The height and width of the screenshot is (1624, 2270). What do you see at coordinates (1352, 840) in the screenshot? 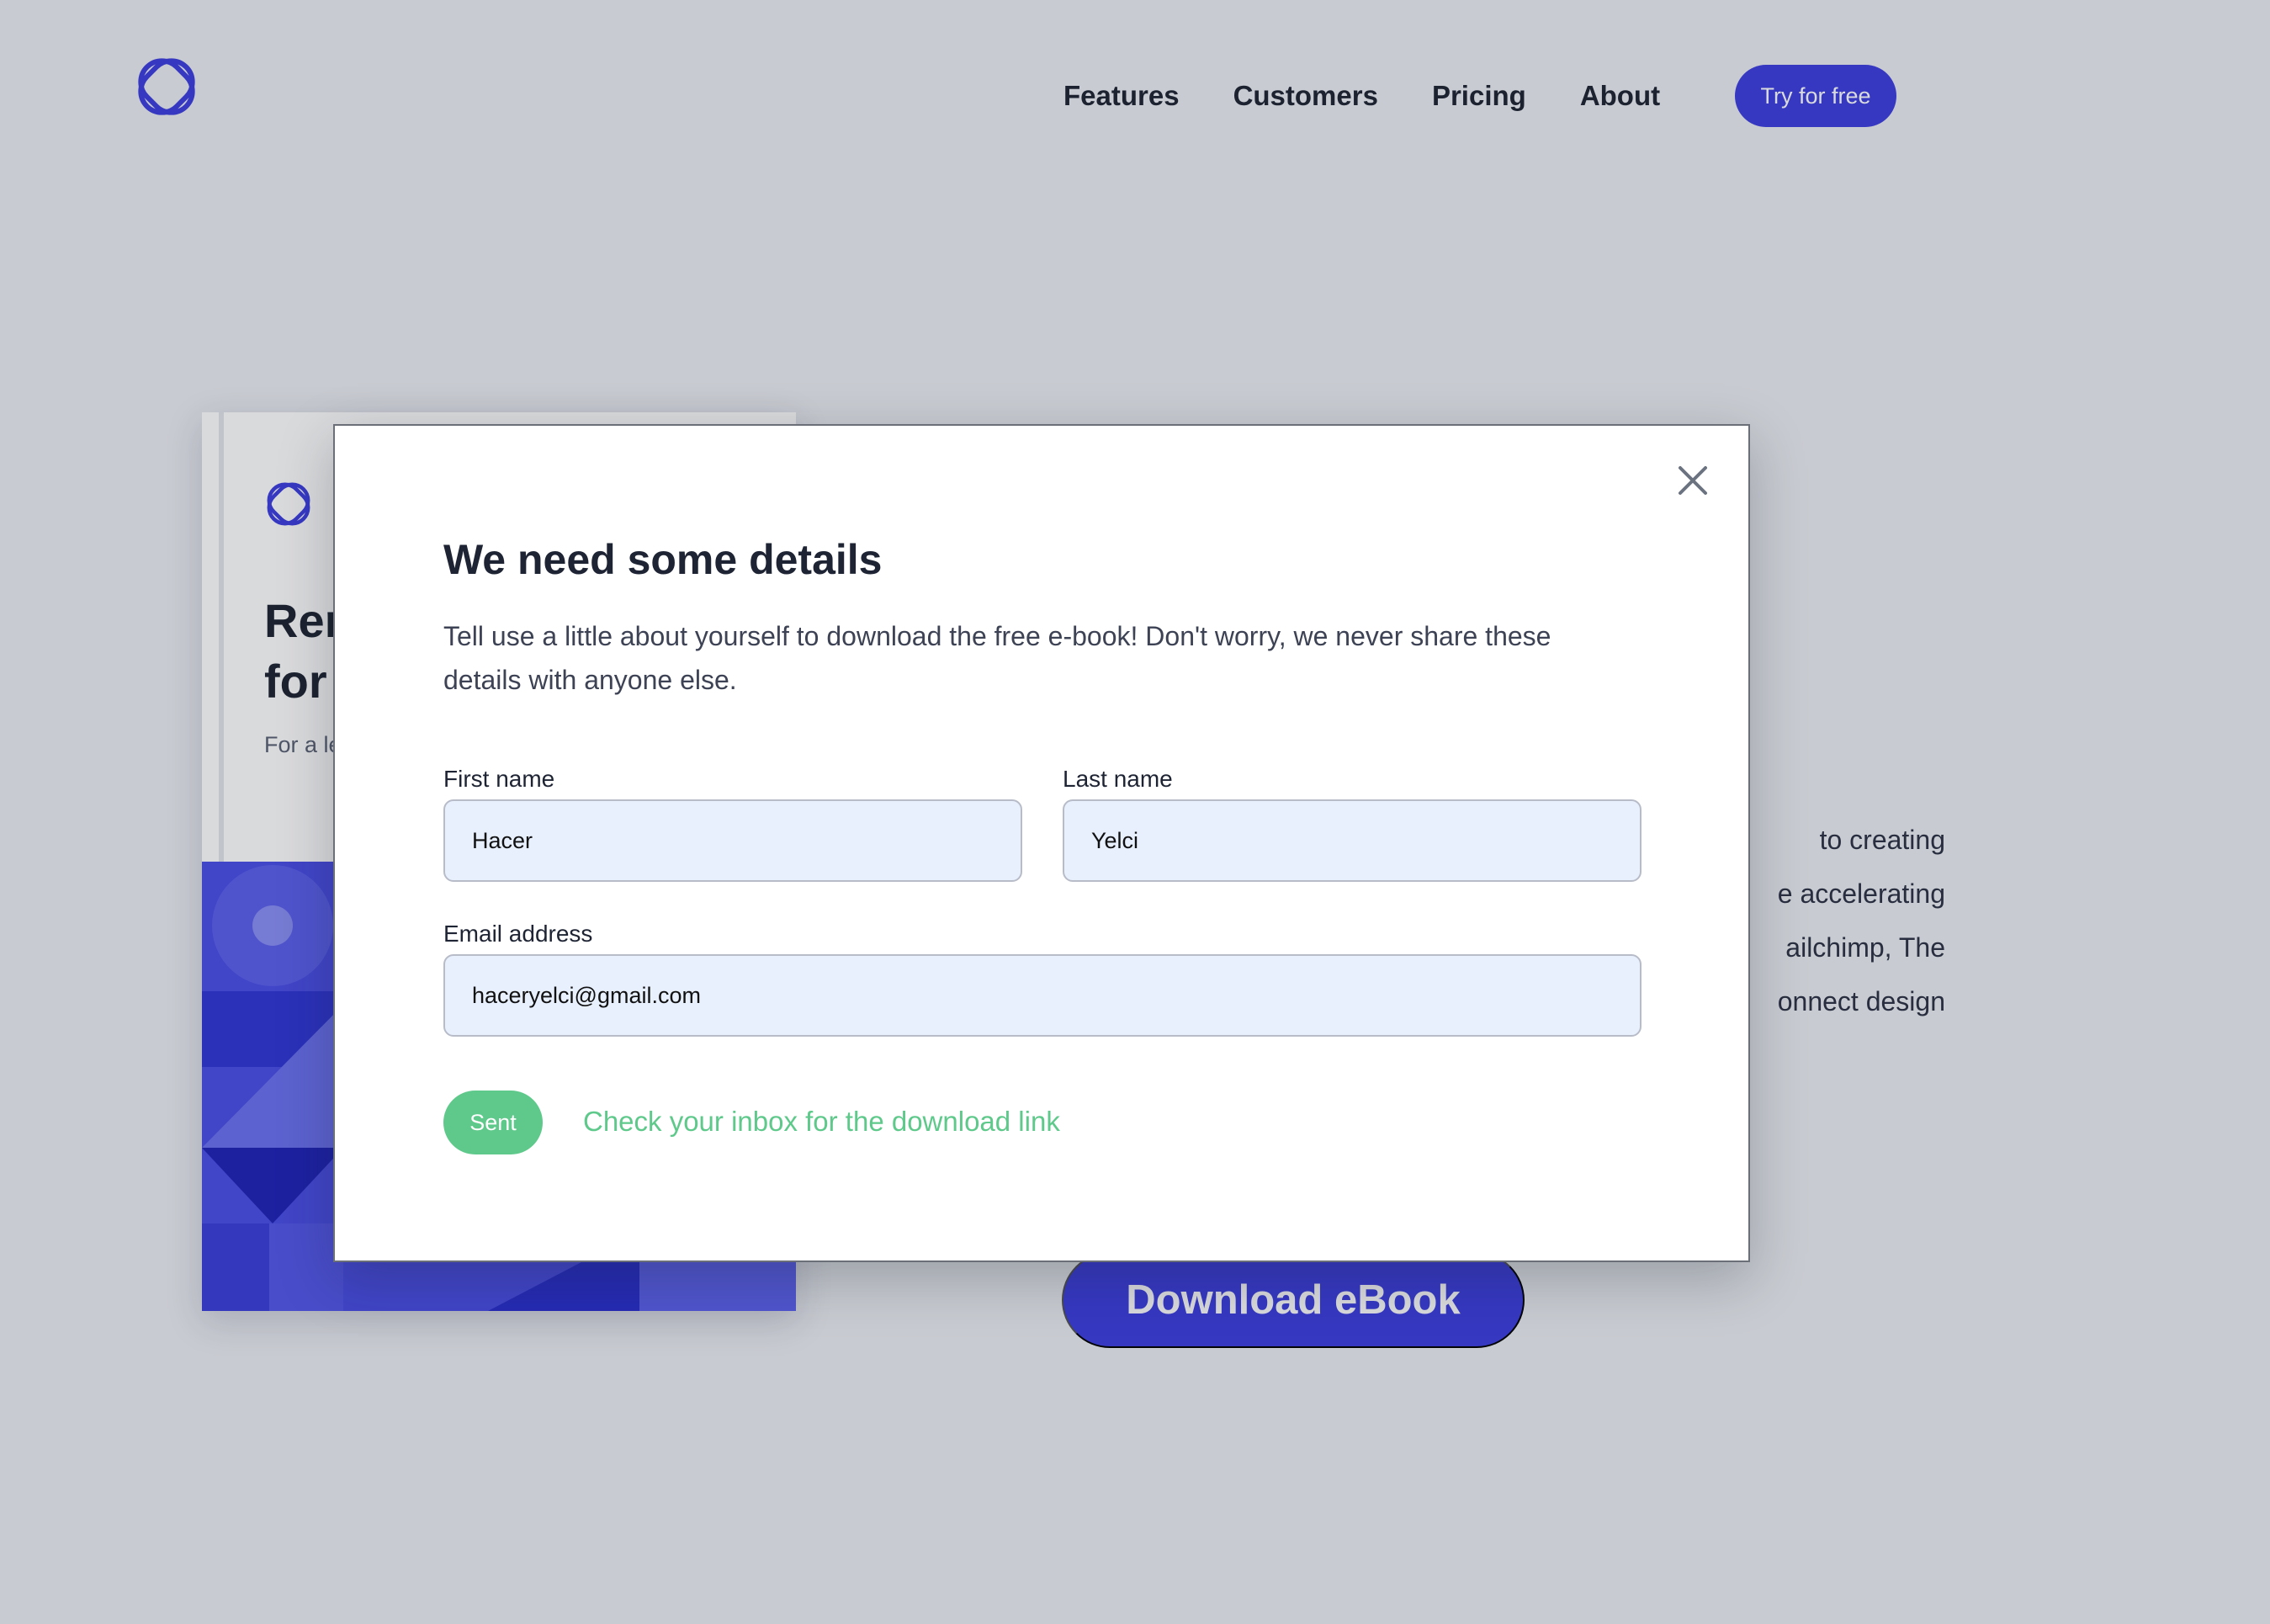
I see `last-name-input` at bounding box center [1352, 840].